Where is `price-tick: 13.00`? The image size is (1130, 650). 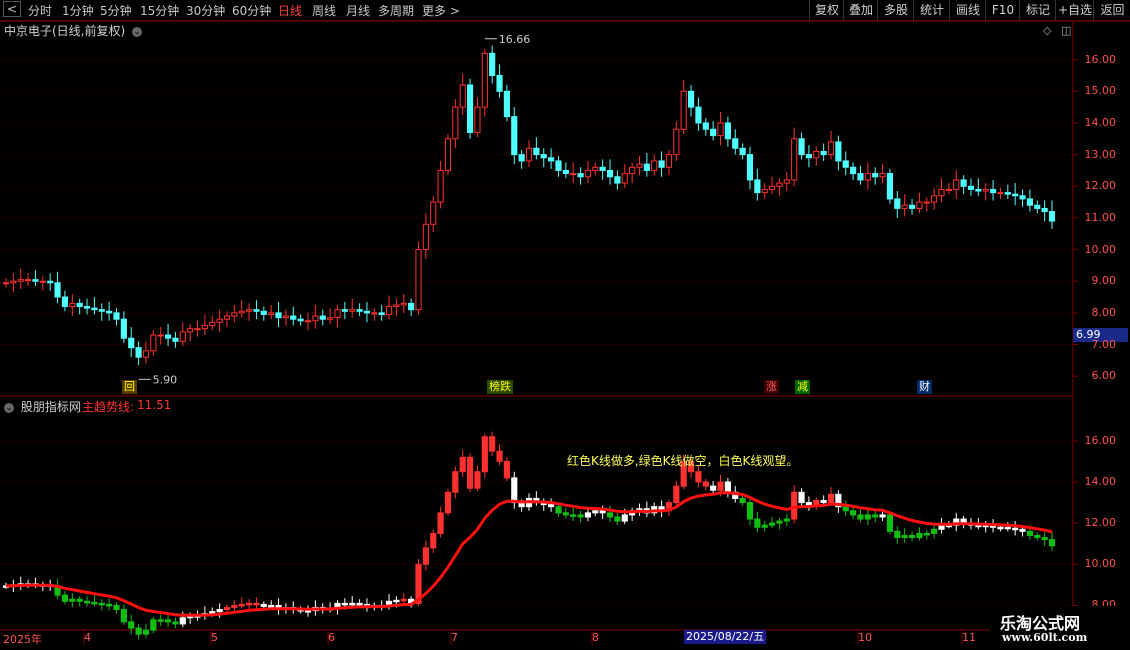 price-tick: 13.00 is located at coordinates (1100, 154).